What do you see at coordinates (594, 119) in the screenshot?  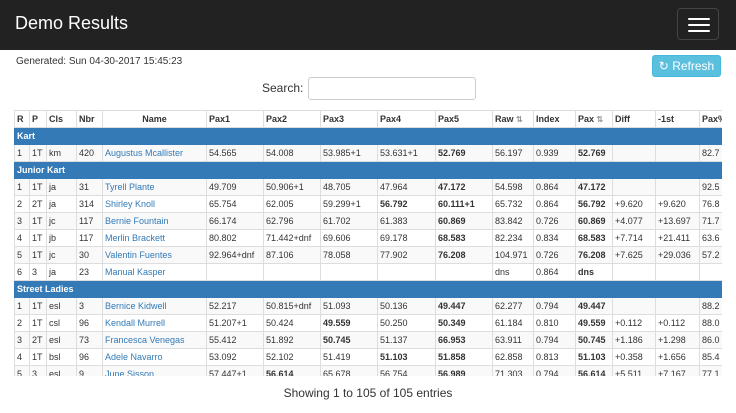 I see `column-header-pax: Pax ⇅` at bounding box center [594, 119].